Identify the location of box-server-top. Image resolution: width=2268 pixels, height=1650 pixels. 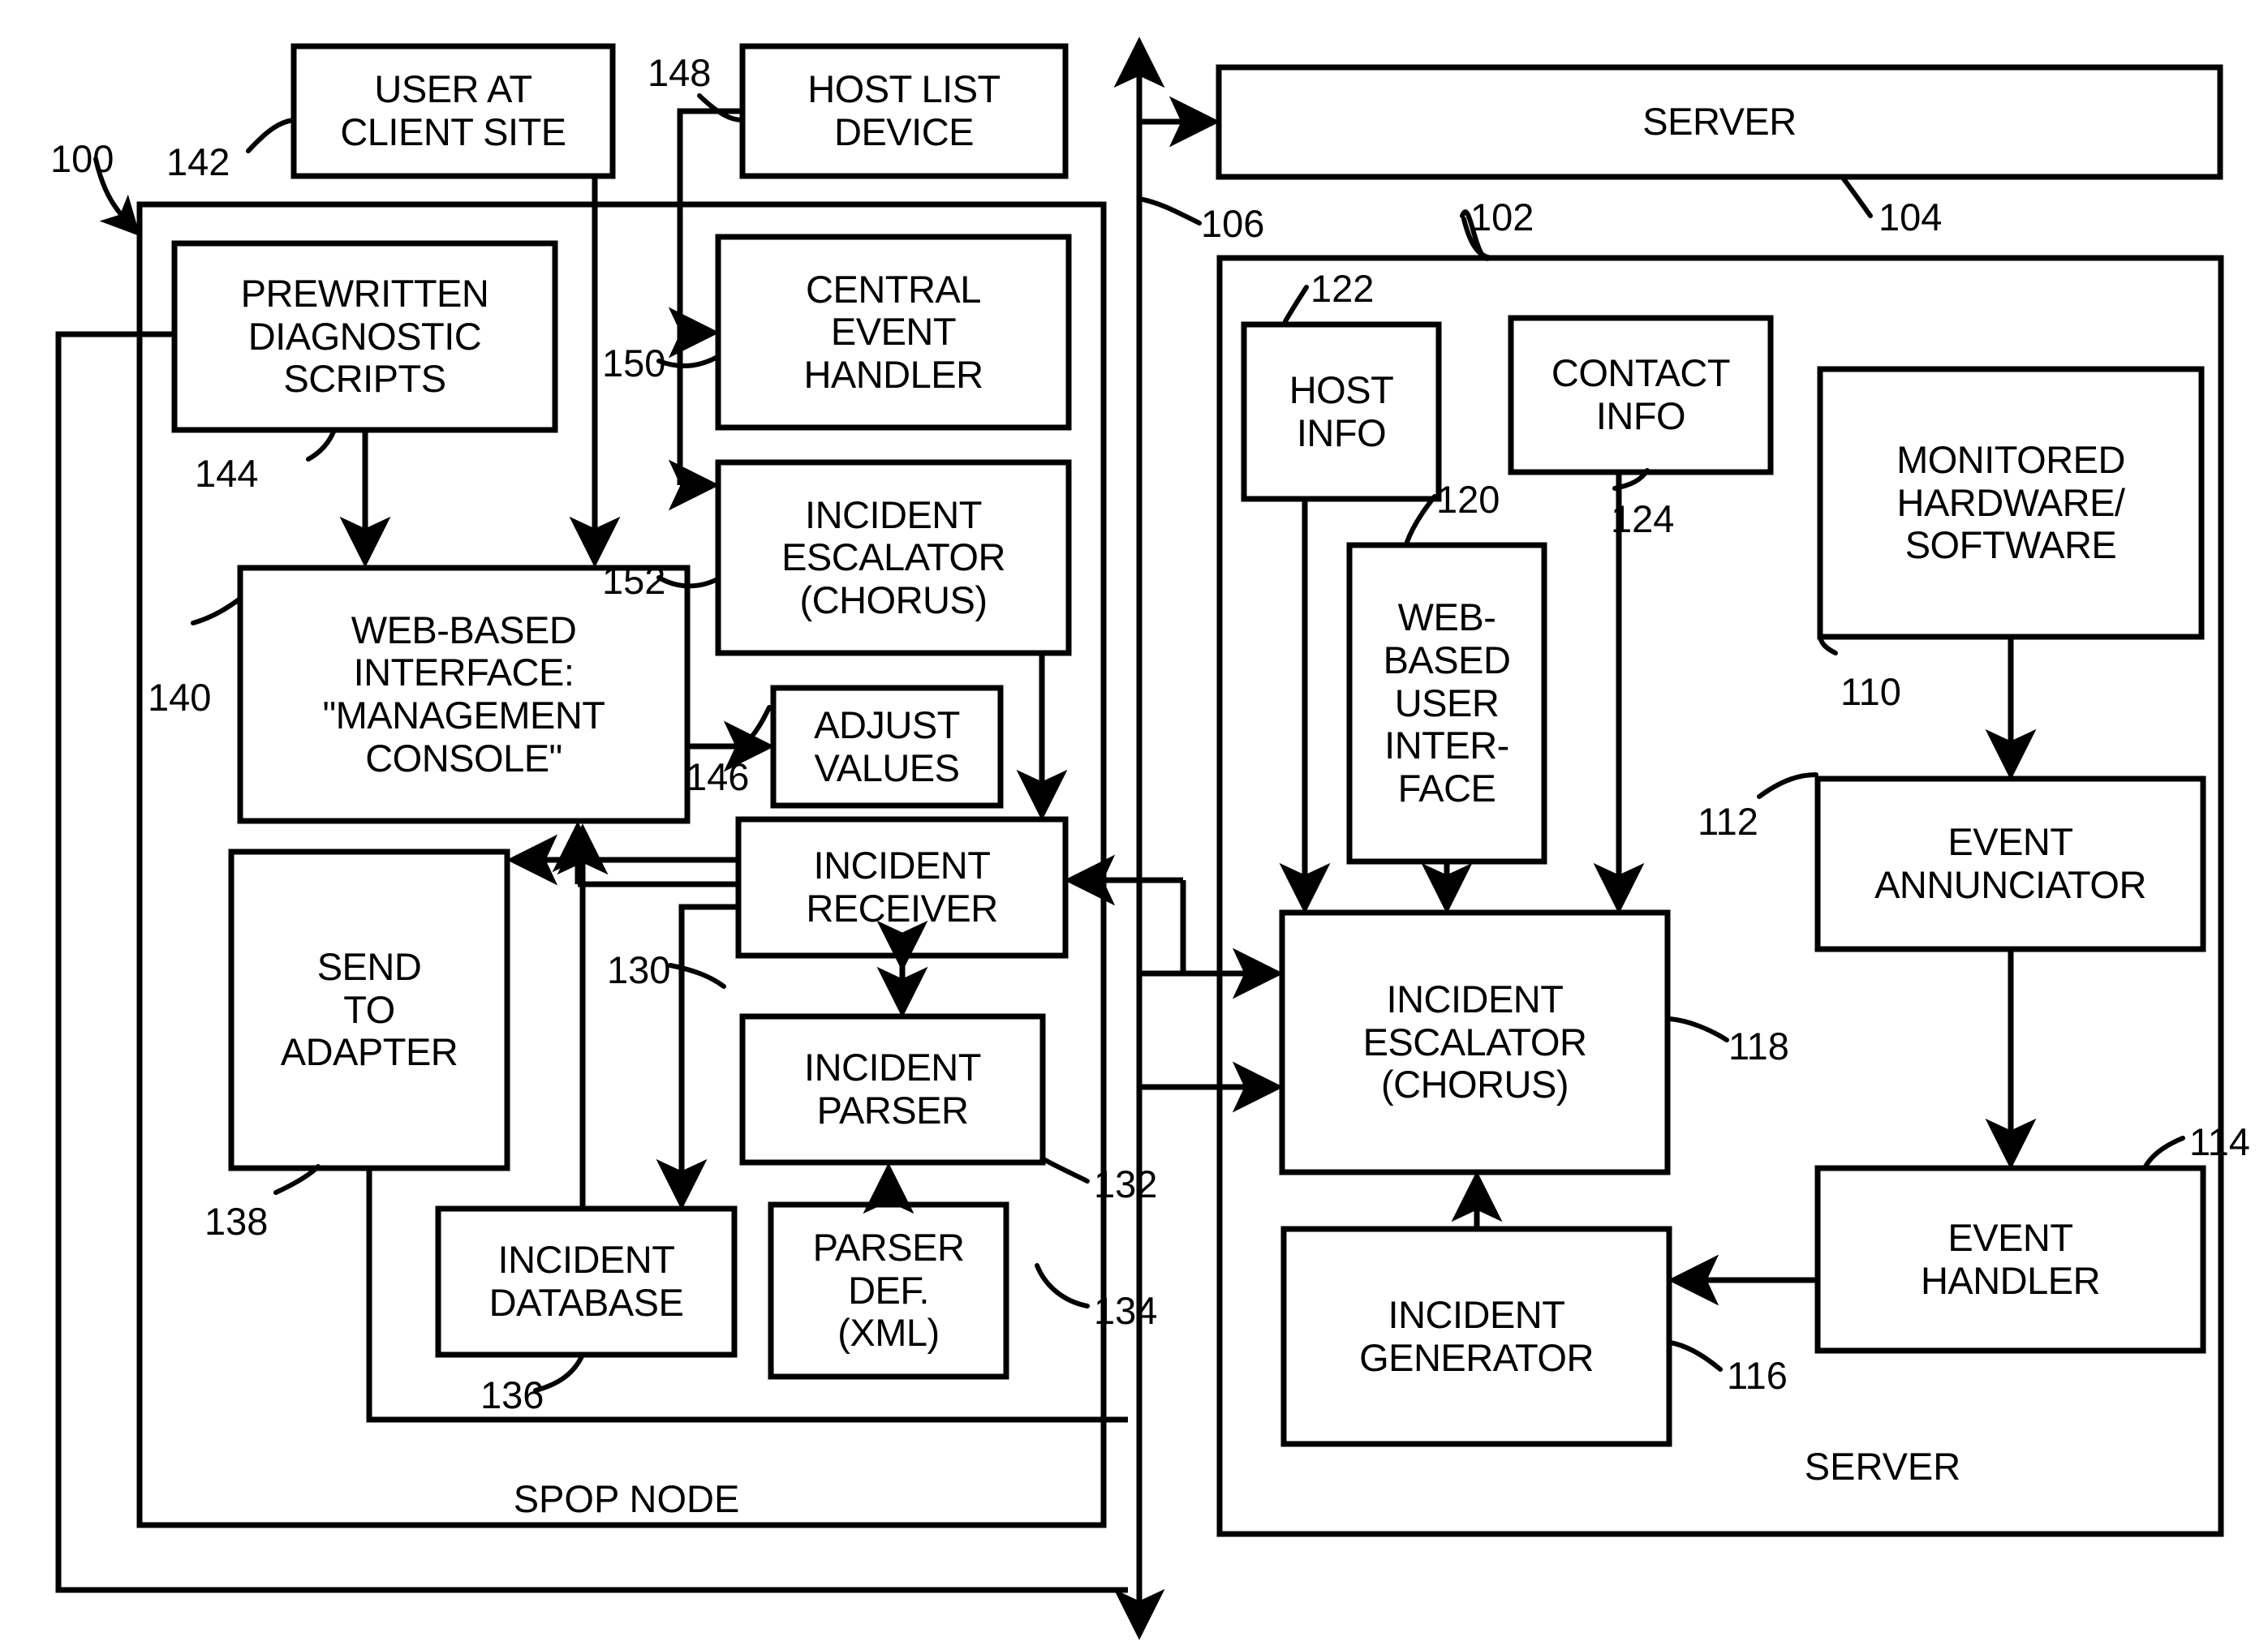
(1719, 122).